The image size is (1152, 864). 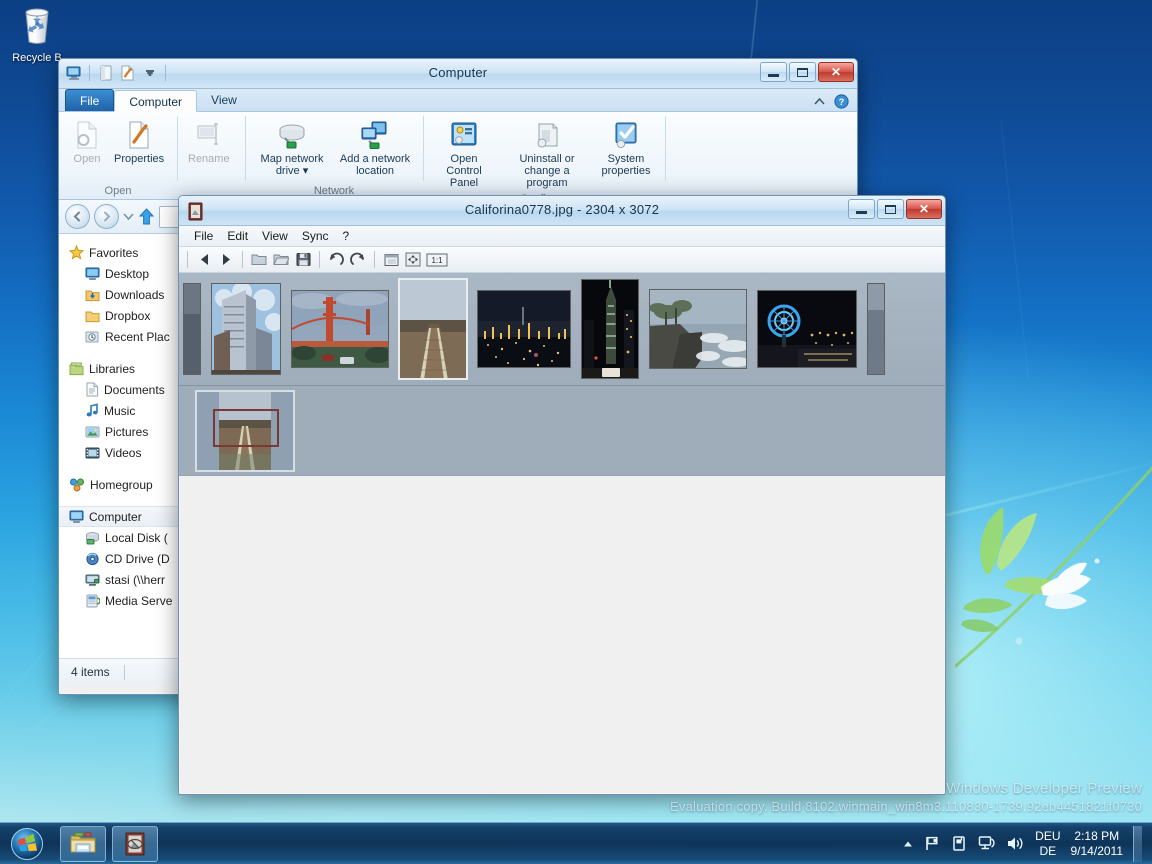 What do you see at coordinates (908, 844) in the screenshot?
I see `show-hidden-icons-button` at bounding box center [908, 844].